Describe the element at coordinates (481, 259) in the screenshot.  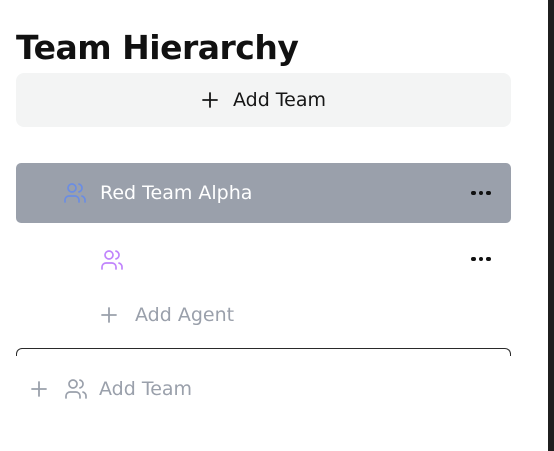
I see `agent-more-options-icon` at that location.